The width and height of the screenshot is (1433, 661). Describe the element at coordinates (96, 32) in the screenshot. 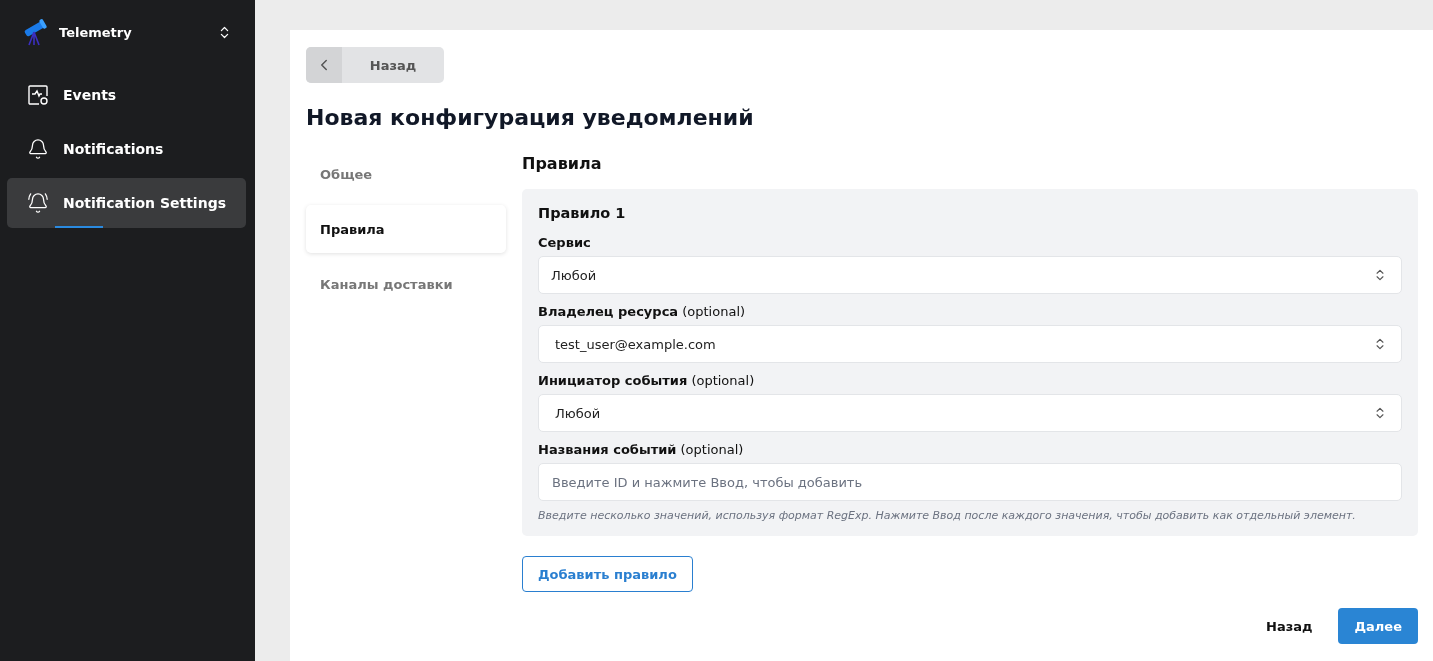

I see `app-name: Telemetry` at that location.